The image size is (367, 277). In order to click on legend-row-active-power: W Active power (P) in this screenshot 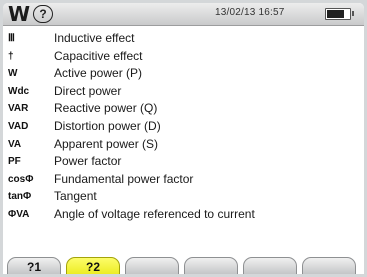, I will do `click(183, 74)`.